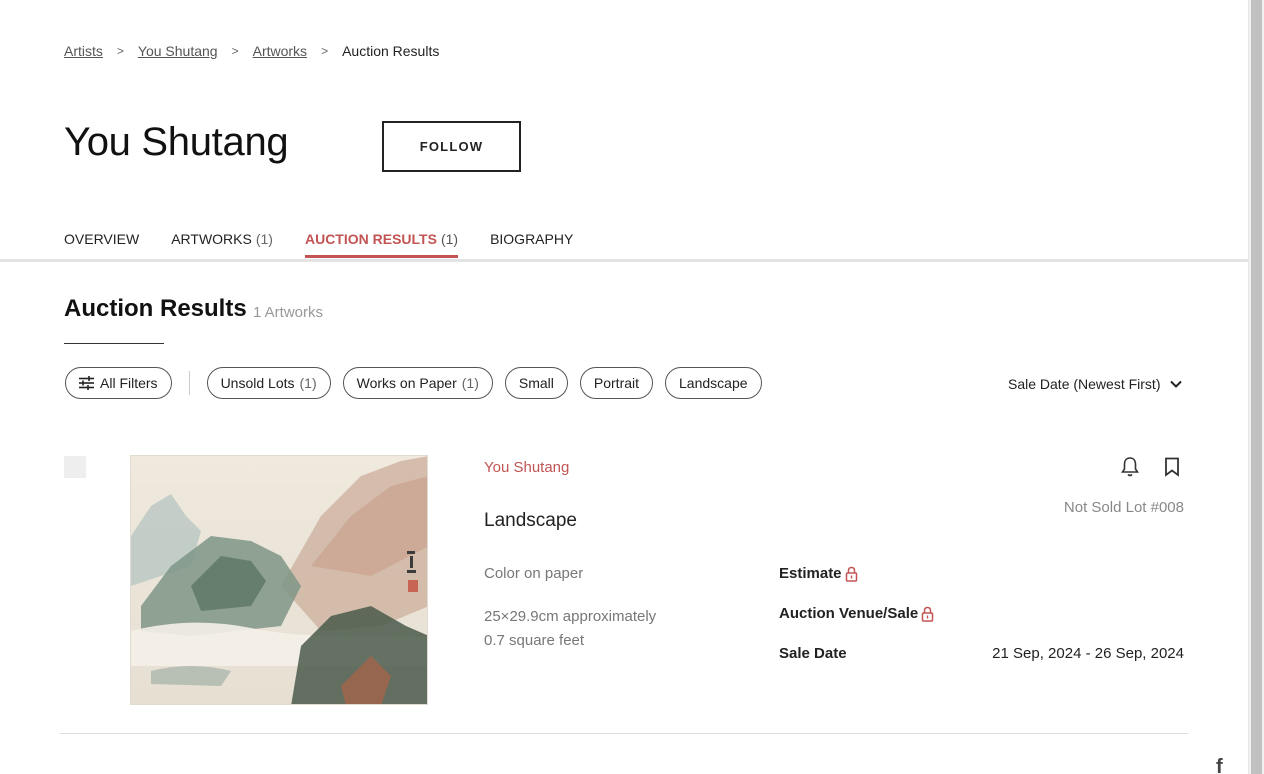 The image size is (1264, 774). I want to click on tab-label: AUCTION RESULTS, so click(370, 239).